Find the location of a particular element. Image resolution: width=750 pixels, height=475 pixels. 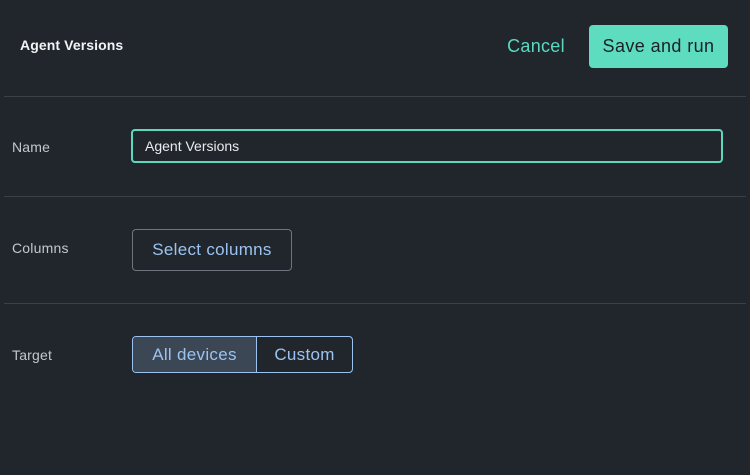

target-label: Target is located at coordinates (32, 355).